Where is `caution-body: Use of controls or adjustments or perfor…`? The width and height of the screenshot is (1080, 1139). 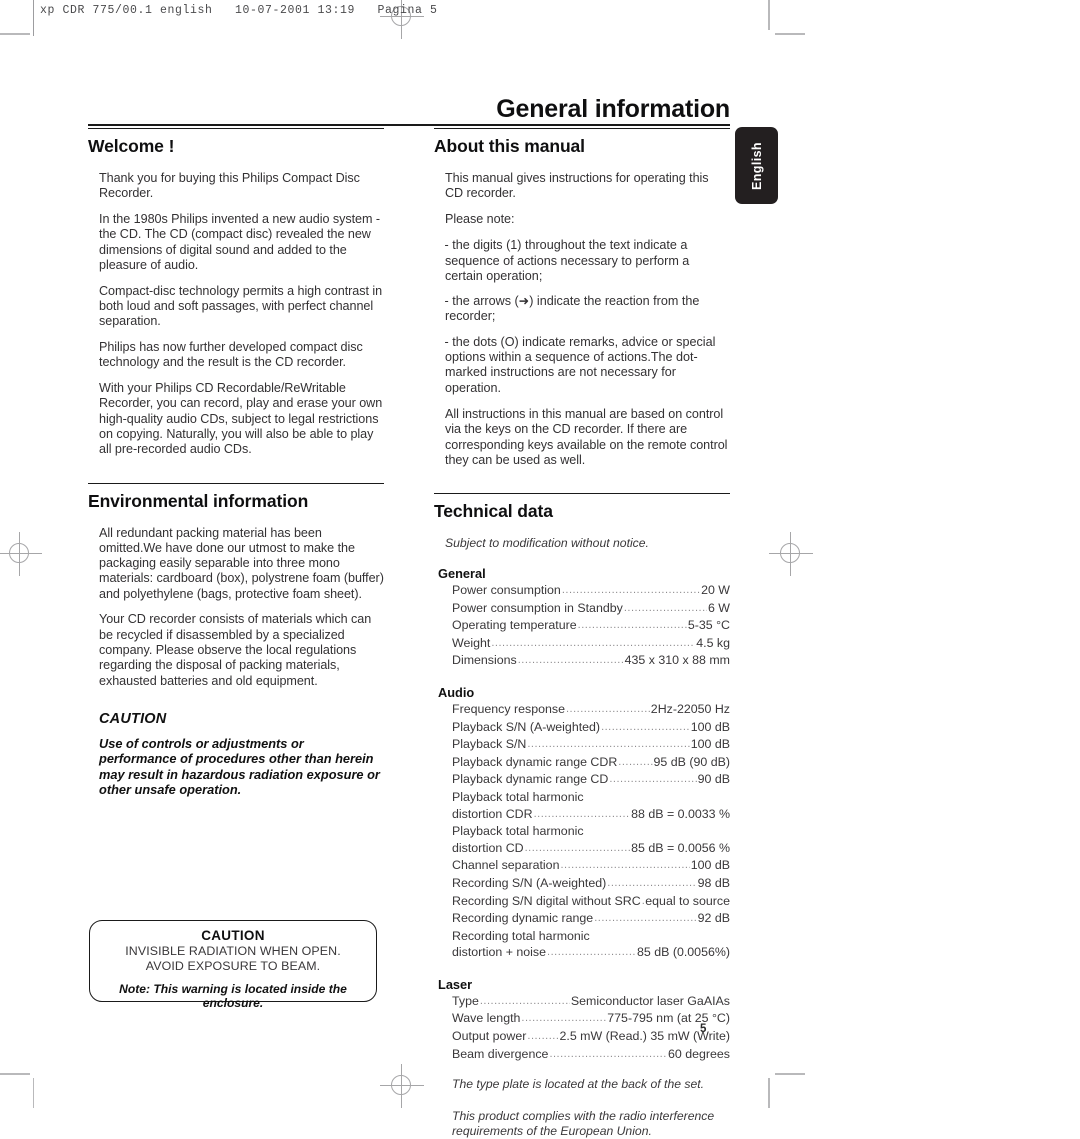 caution-body: Use of controls or adjustments or perfor… is located at coordinates (239, 766).